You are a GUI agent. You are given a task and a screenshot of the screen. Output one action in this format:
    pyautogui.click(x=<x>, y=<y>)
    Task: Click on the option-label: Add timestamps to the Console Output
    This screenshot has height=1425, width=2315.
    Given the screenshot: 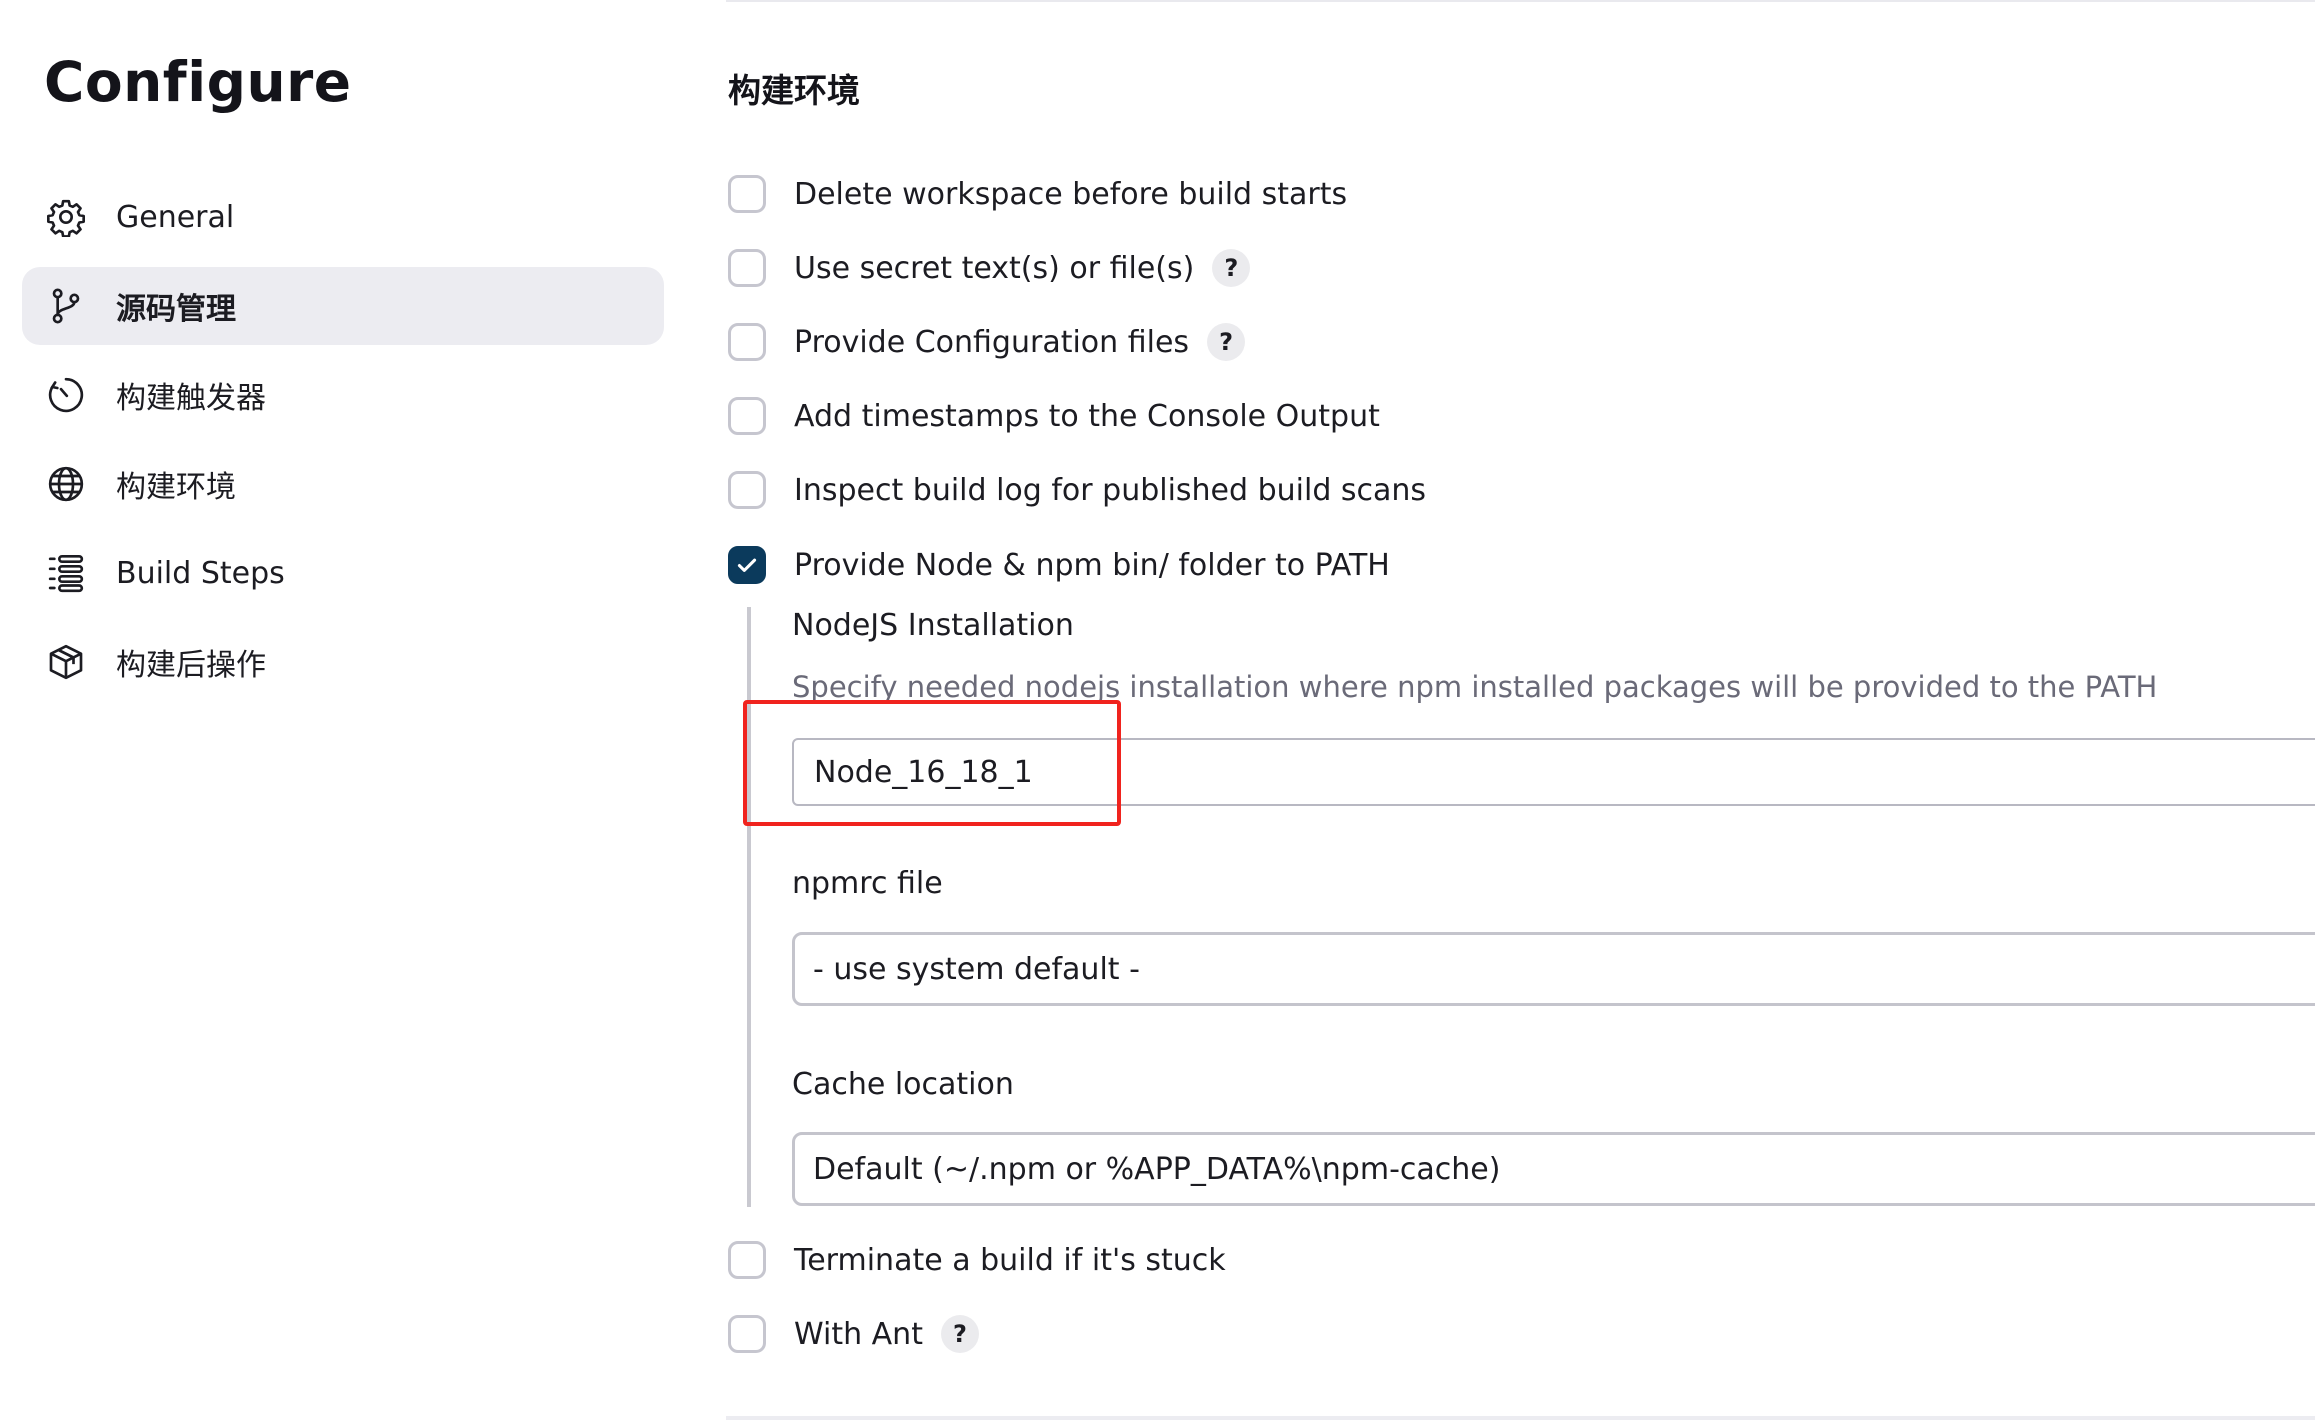 What is the action you would take?
    pyautogui.click(x=1087, y=416)
    